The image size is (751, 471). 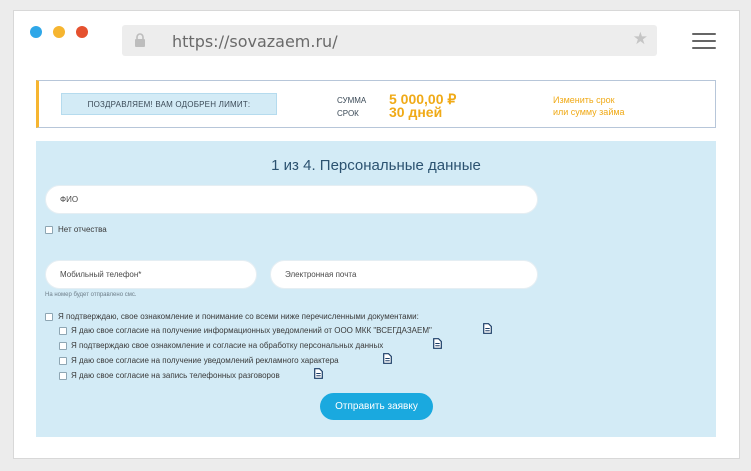 I want to click on consent-checkbox-call-recording, so click(x=63, y=376).